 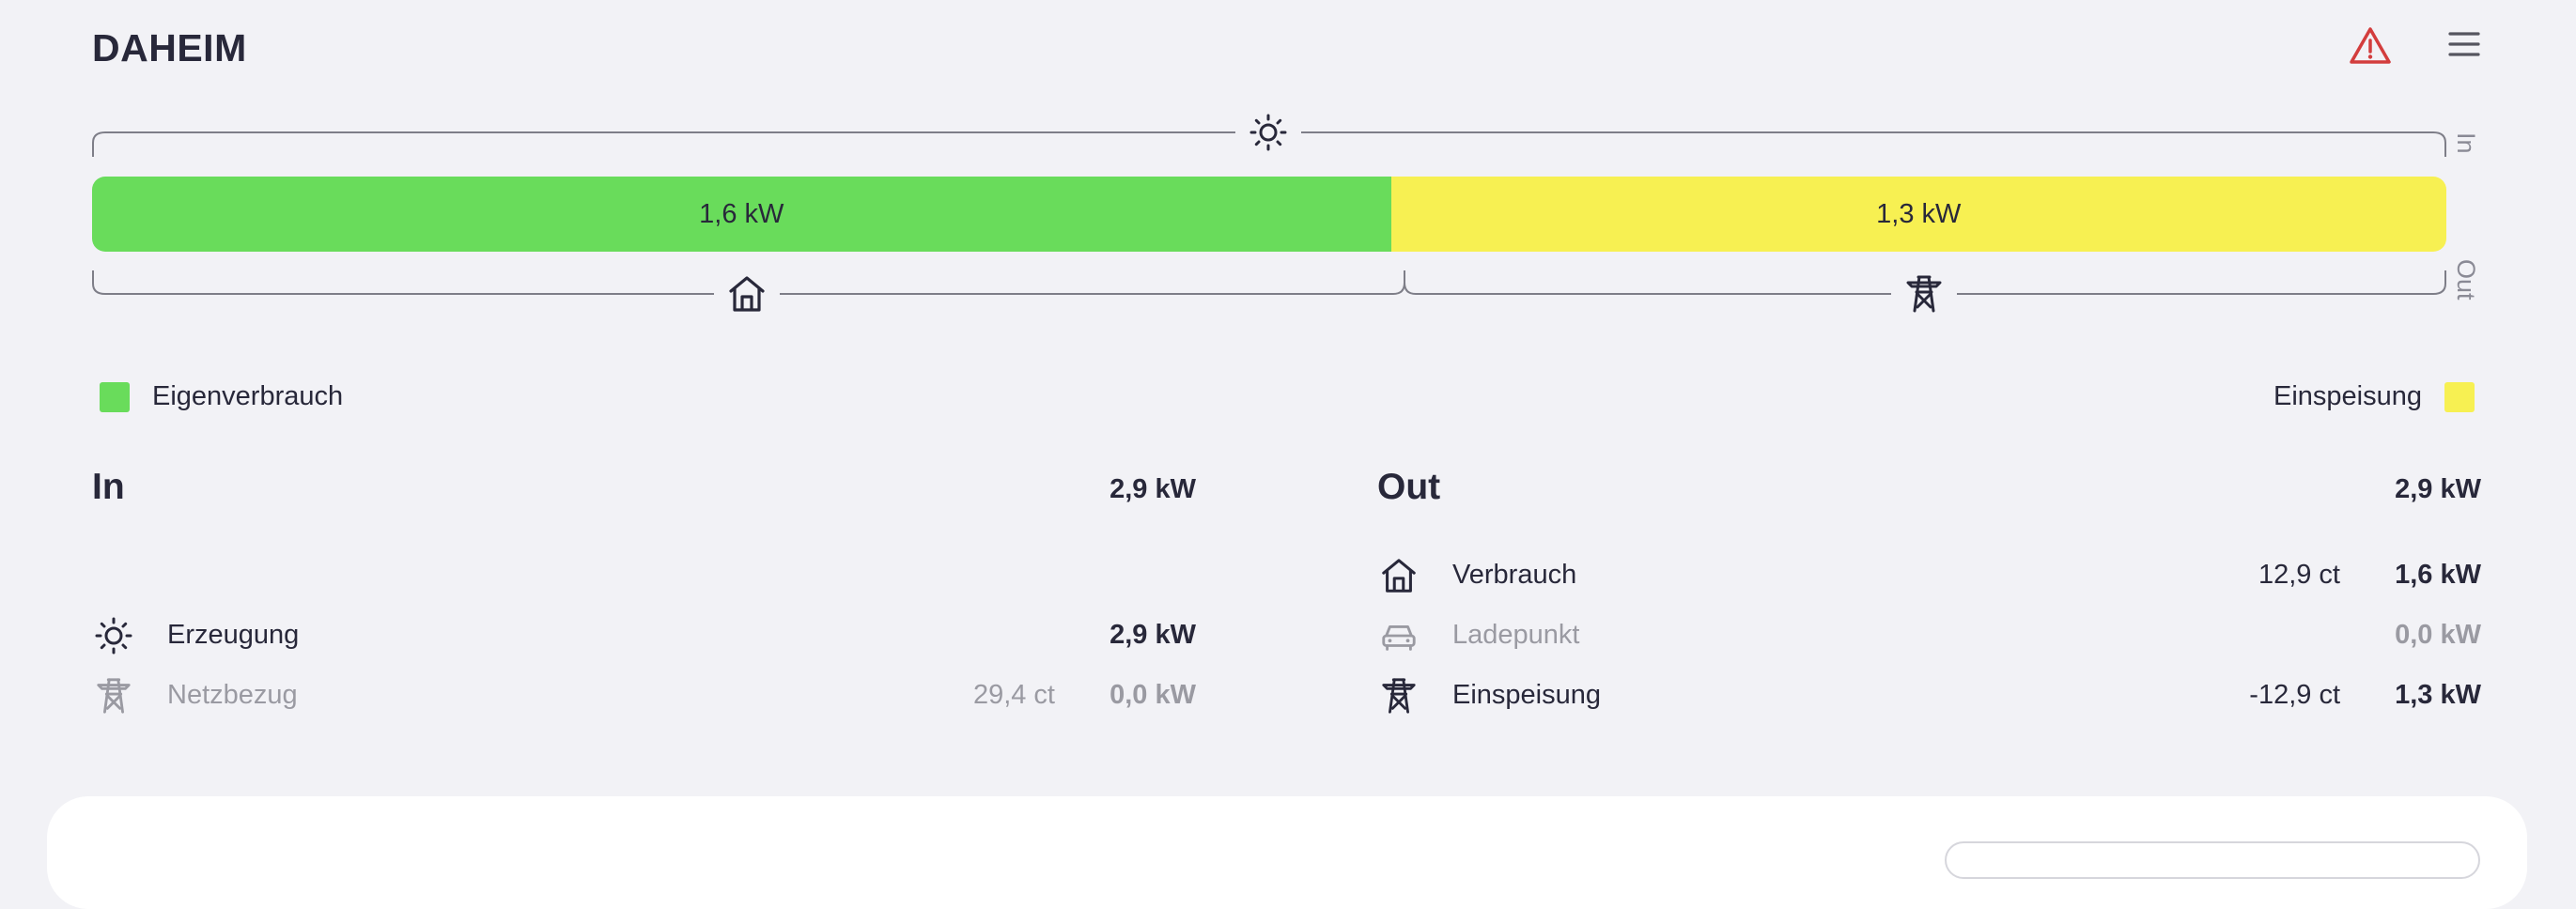 I want to click on bar-tower-icon-wrap, so click(x=1924, y=293).